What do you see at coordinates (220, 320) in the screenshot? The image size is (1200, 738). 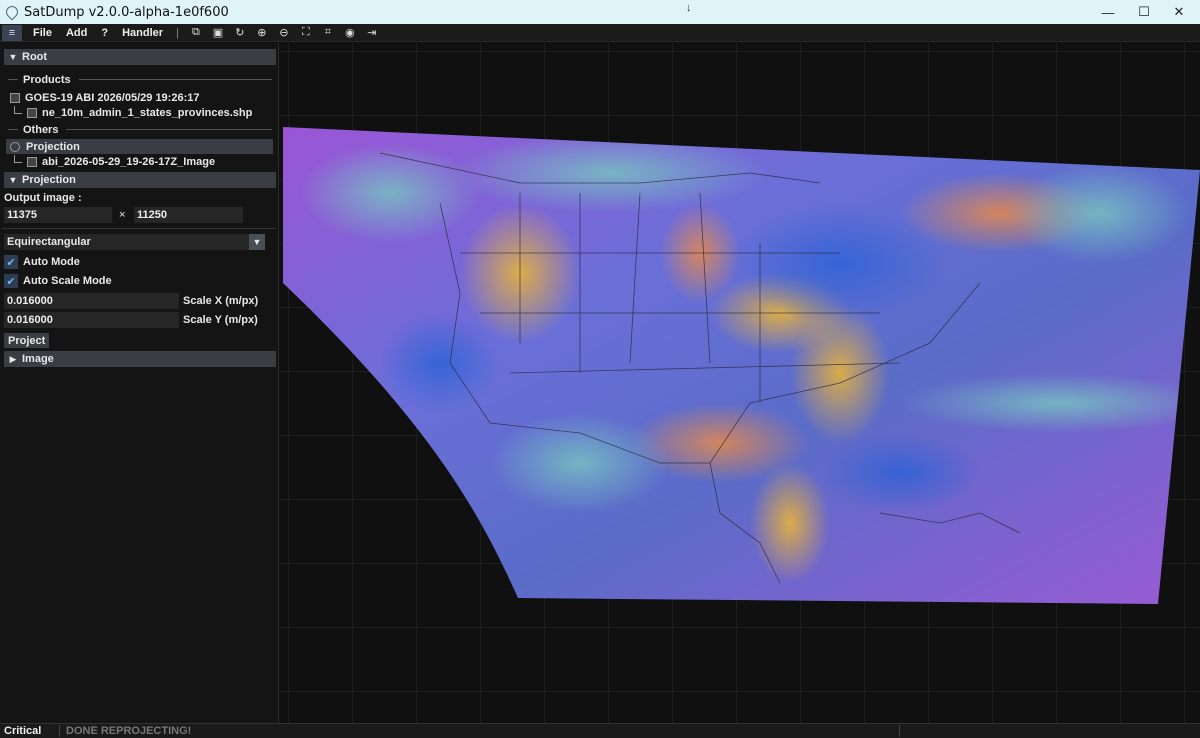 I see `scale-y-label: Scale Y (m/px)` at bounding box center [220, 320].